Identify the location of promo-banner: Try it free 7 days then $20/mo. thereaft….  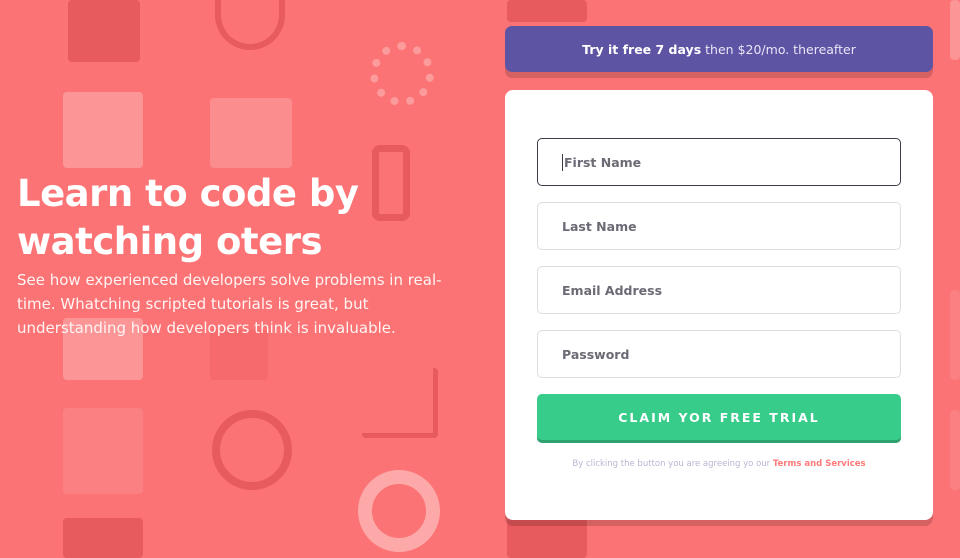
(719, 49).